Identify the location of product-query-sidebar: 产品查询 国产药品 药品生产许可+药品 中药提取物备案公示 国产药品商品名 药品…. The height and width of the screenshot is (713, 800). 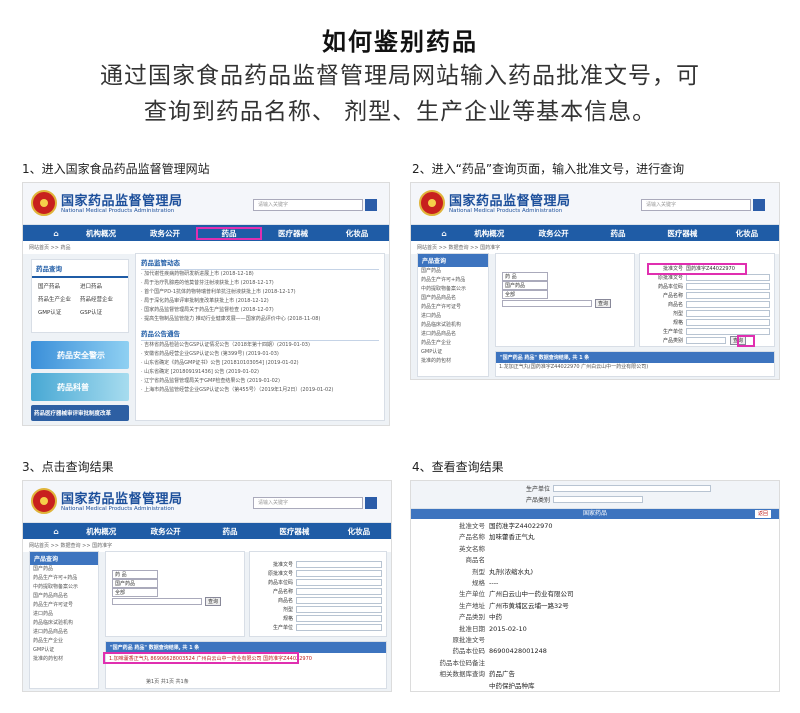
(64, 620).